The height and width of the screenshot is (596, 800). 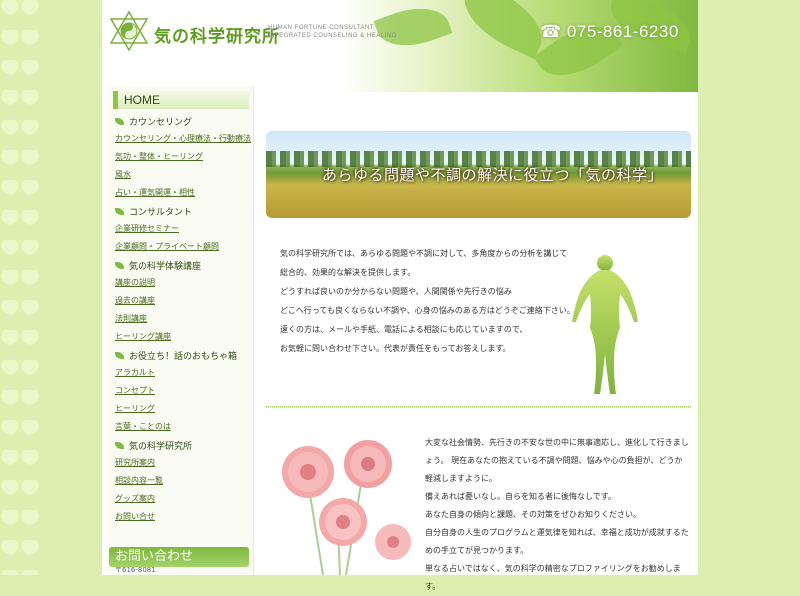 I want to click on nav-link-alacarte: アラカルト, so click(x=180, y=373).